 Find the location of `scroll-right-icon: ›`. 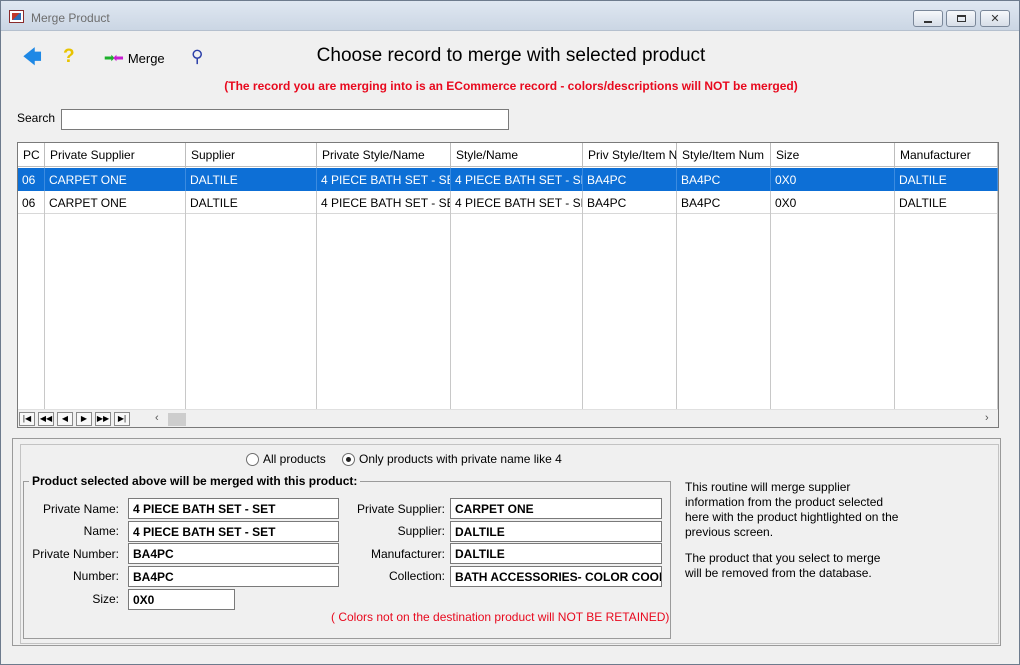

scroll-right-icon: › is located at coordinates (987, 418).